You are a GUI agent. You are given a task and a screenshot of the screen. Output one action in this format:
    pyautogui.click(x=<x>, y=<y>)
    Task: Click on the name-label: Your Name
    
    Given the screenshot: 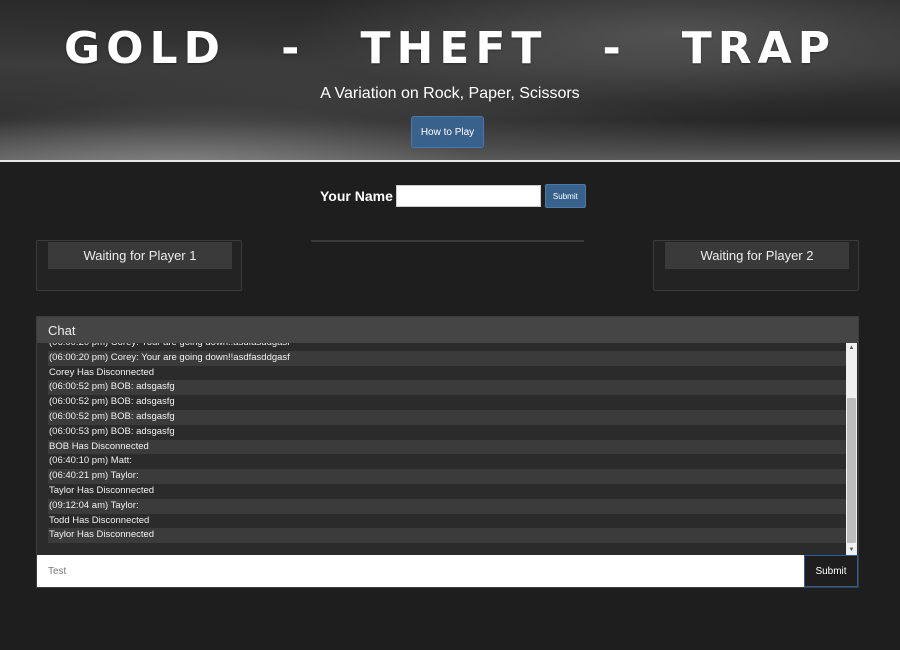 What is the action you would take?
    pyautogui.click(x=356, y=196)
    